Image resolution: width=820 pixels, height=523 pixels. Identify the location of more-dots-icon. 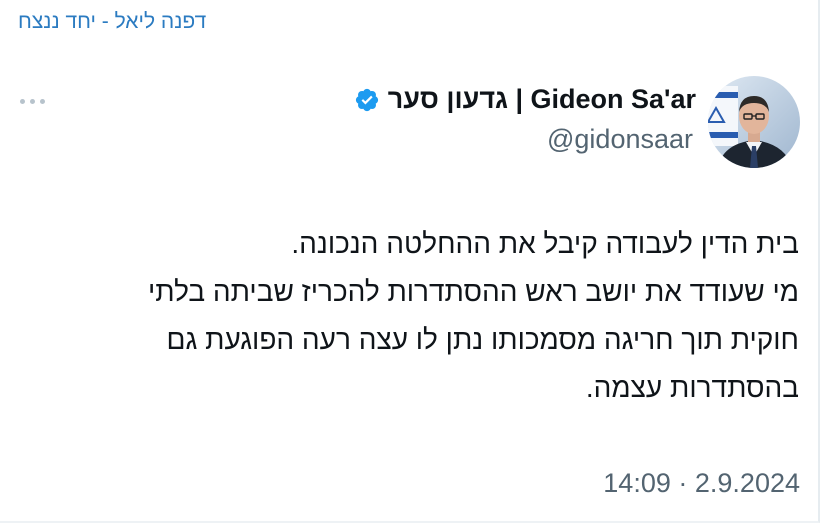
(32, 101).